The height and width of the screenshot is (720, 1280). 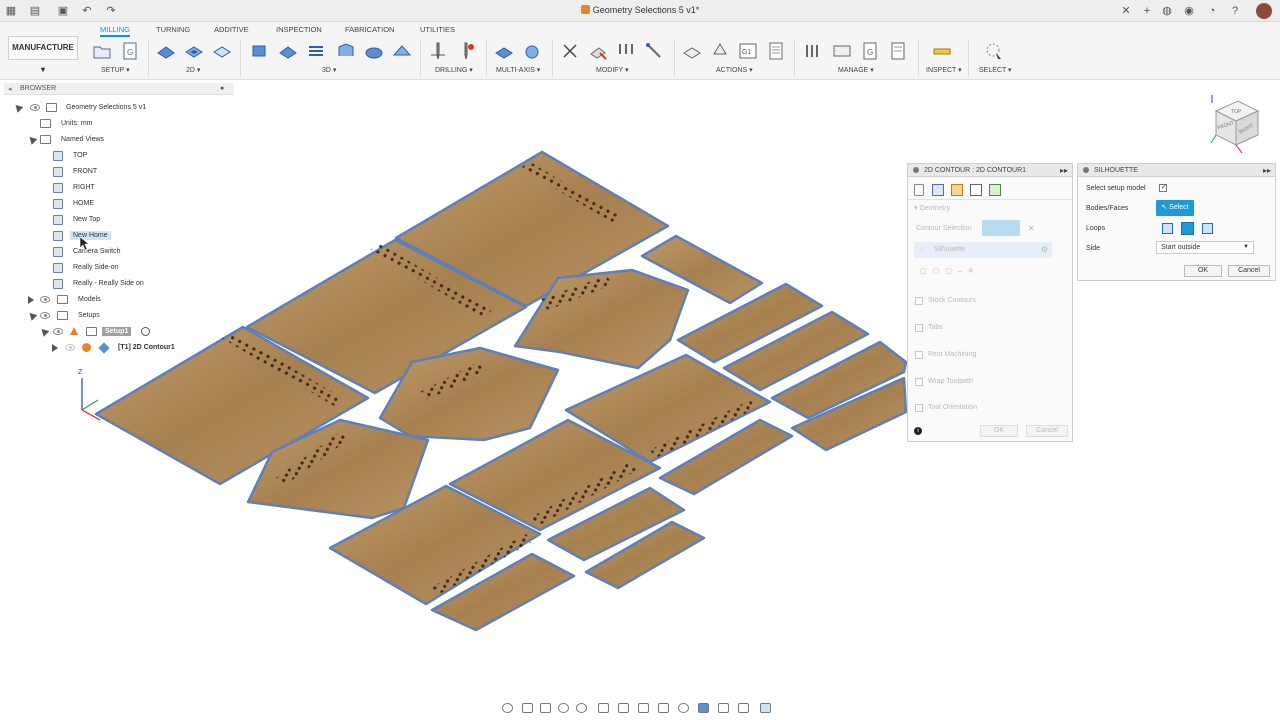 I want to click on side-dropdown: Start outside ▼, so click(x=1205, y=247).